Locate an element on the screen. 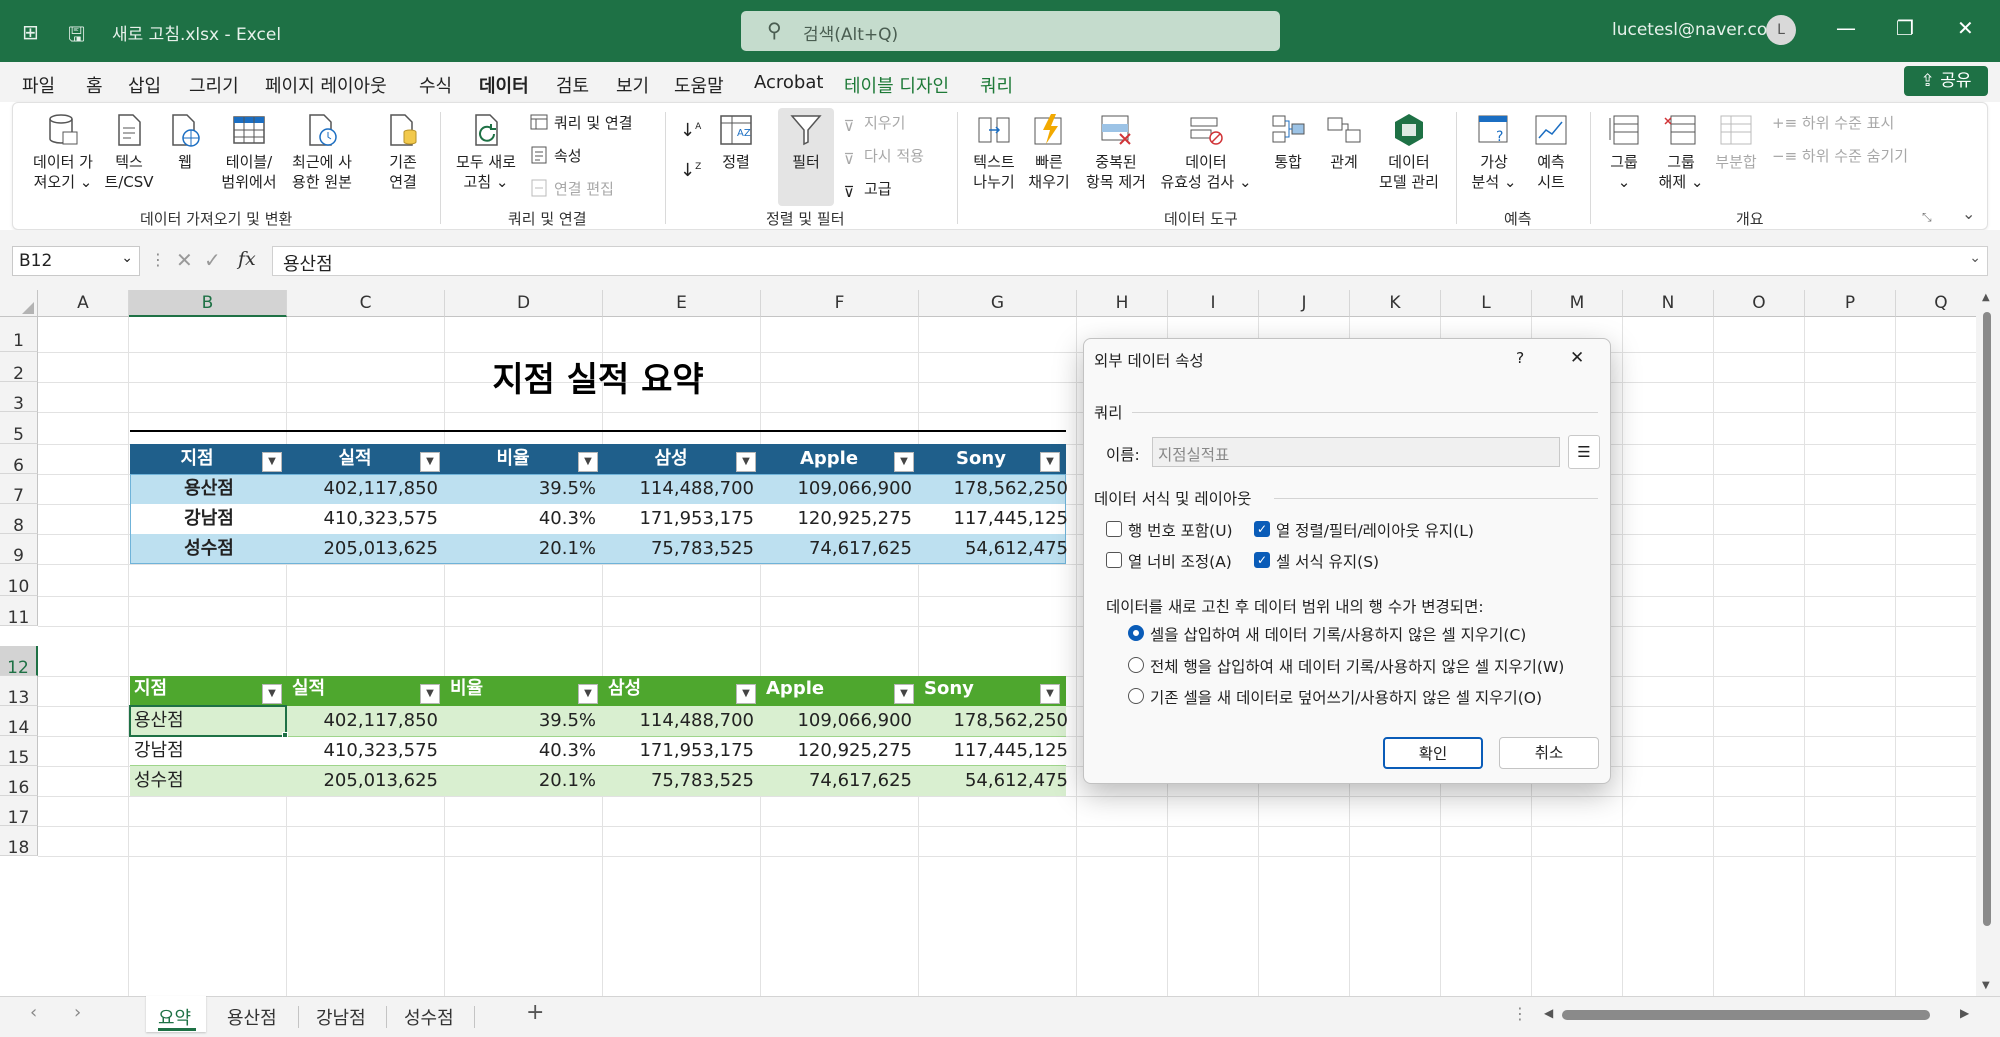 The height and width of the screenshot is (1037, 2000). column-header-m: M is located at coordinates (1577, 303).